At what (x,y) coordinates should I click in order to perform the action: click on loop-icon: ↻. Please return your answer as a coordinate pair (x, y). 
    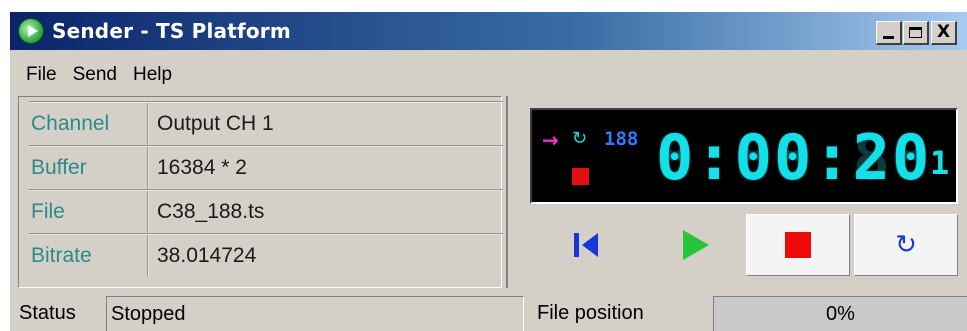
    Looking at the image, I should click on (906, 245).